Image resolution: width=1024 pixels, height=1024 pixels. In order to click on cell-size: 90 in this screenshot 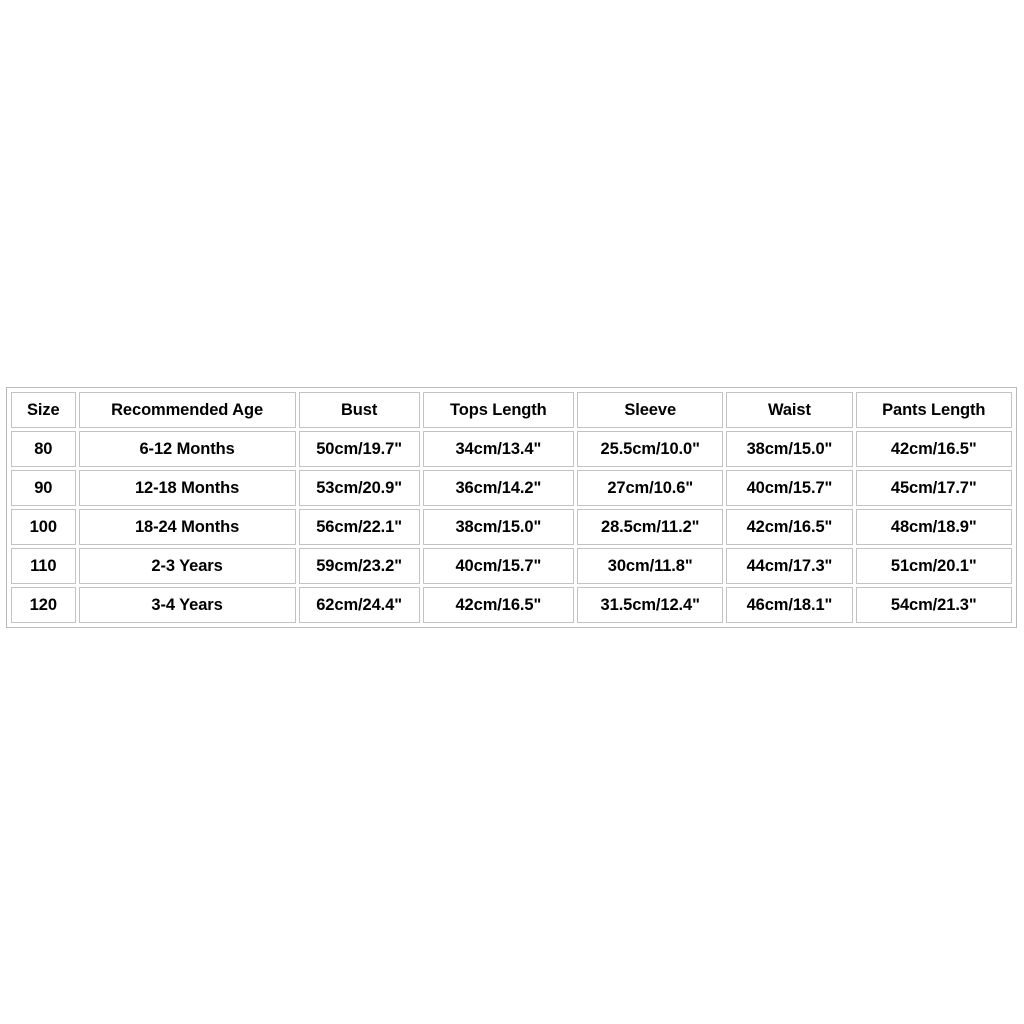, I will do `click(43, 488)`.